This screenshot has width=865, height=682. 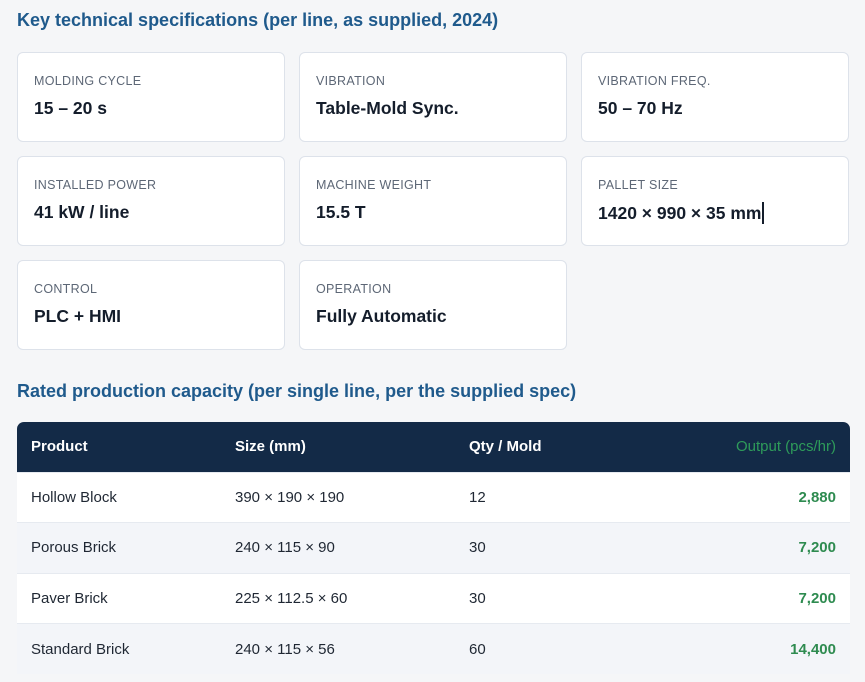 I want to click on spec-card-label: OPERATION, so click(x=354, y=289).